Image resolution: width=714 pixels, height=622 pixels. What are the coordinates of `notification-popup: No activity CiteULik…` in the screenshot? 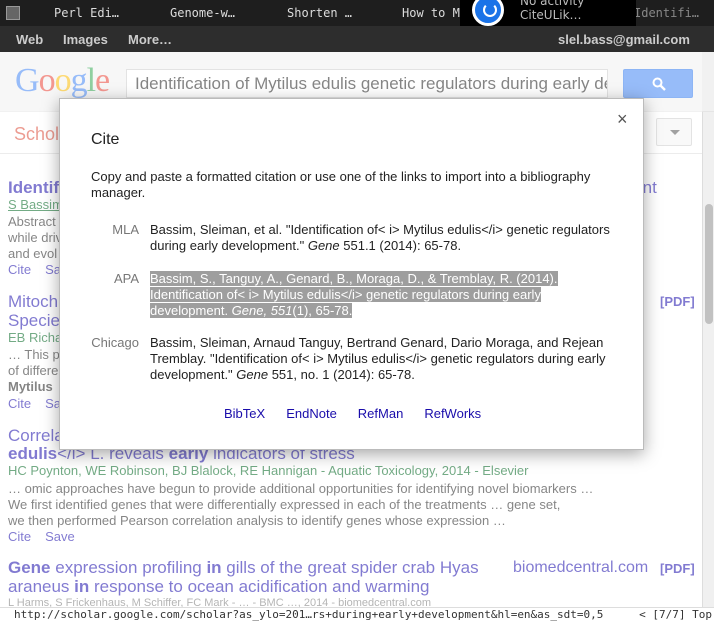 It's located at (548, 13).